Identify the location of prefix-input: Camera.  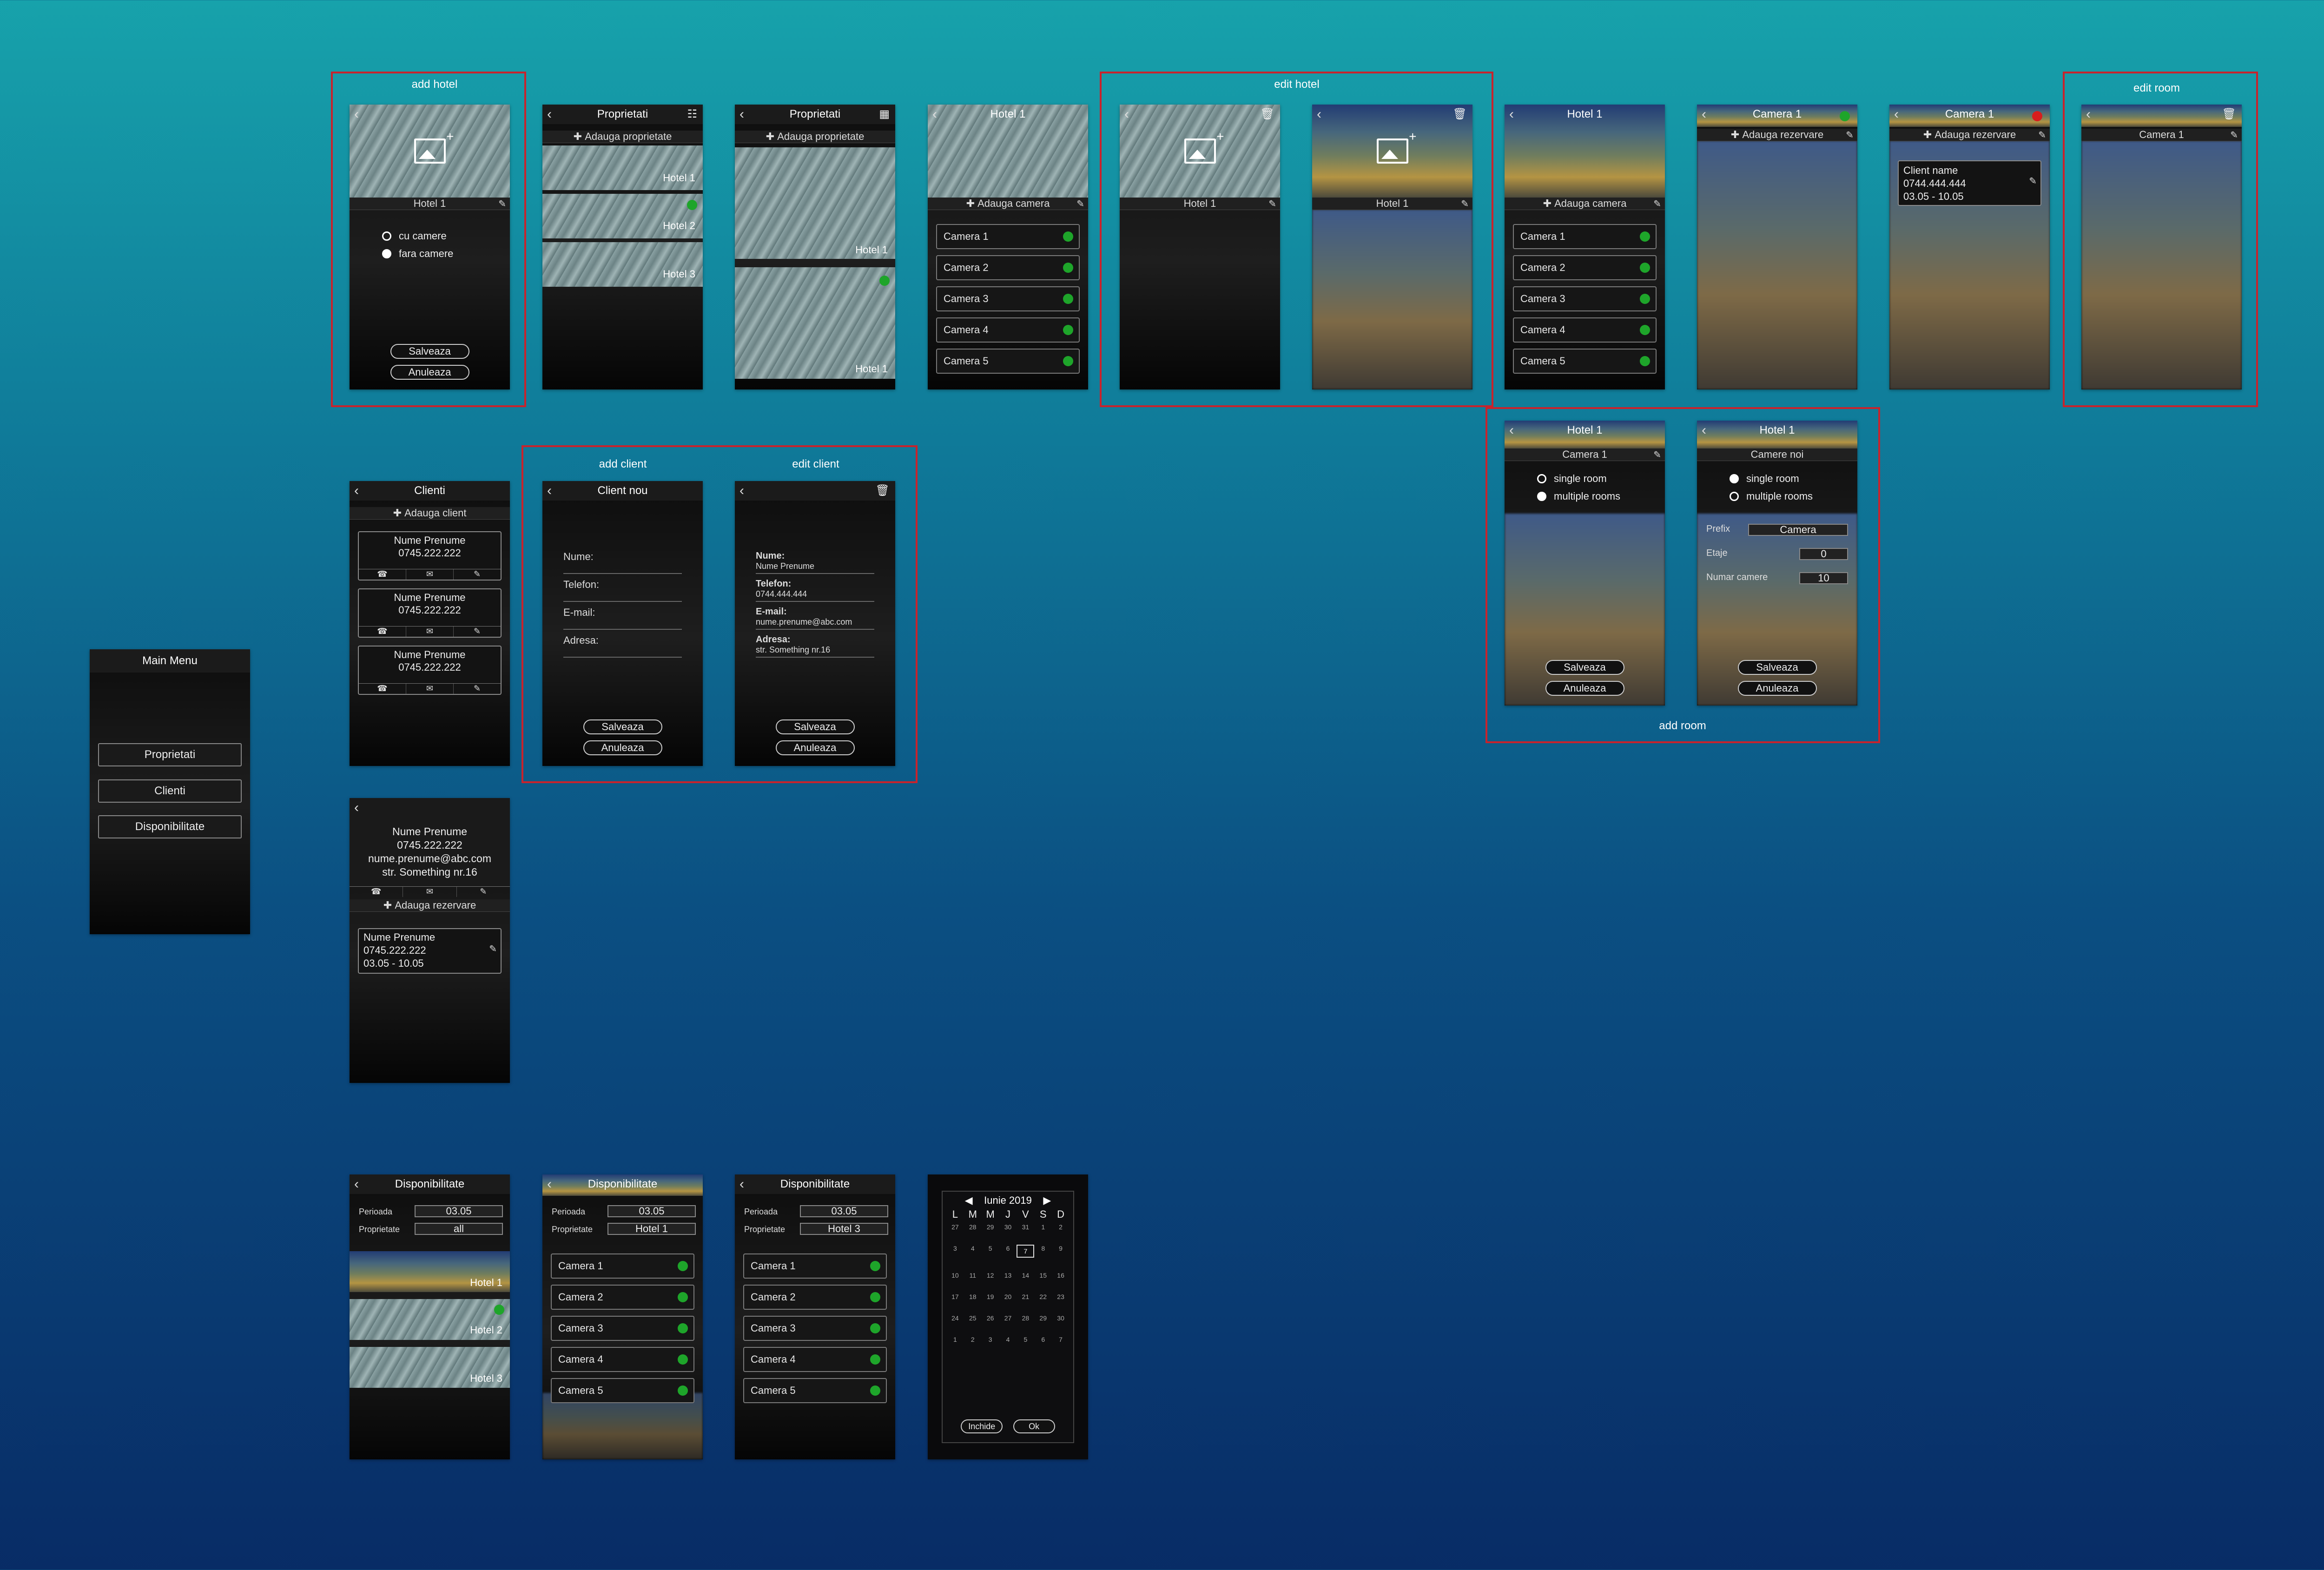
(1798, 530).